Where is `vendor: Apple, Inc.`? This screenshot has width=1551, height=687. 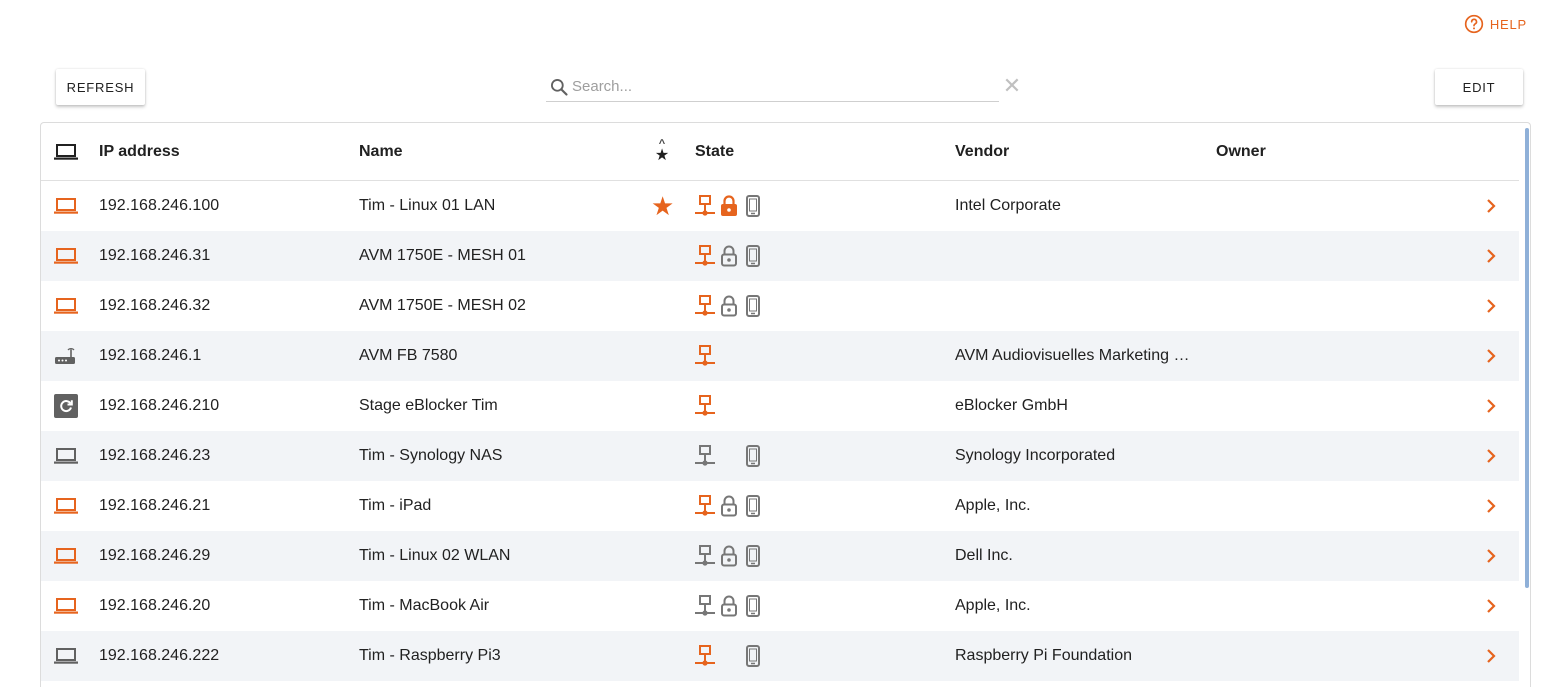 vendor: Apple, Inc. is located at coordinates (993, 505).